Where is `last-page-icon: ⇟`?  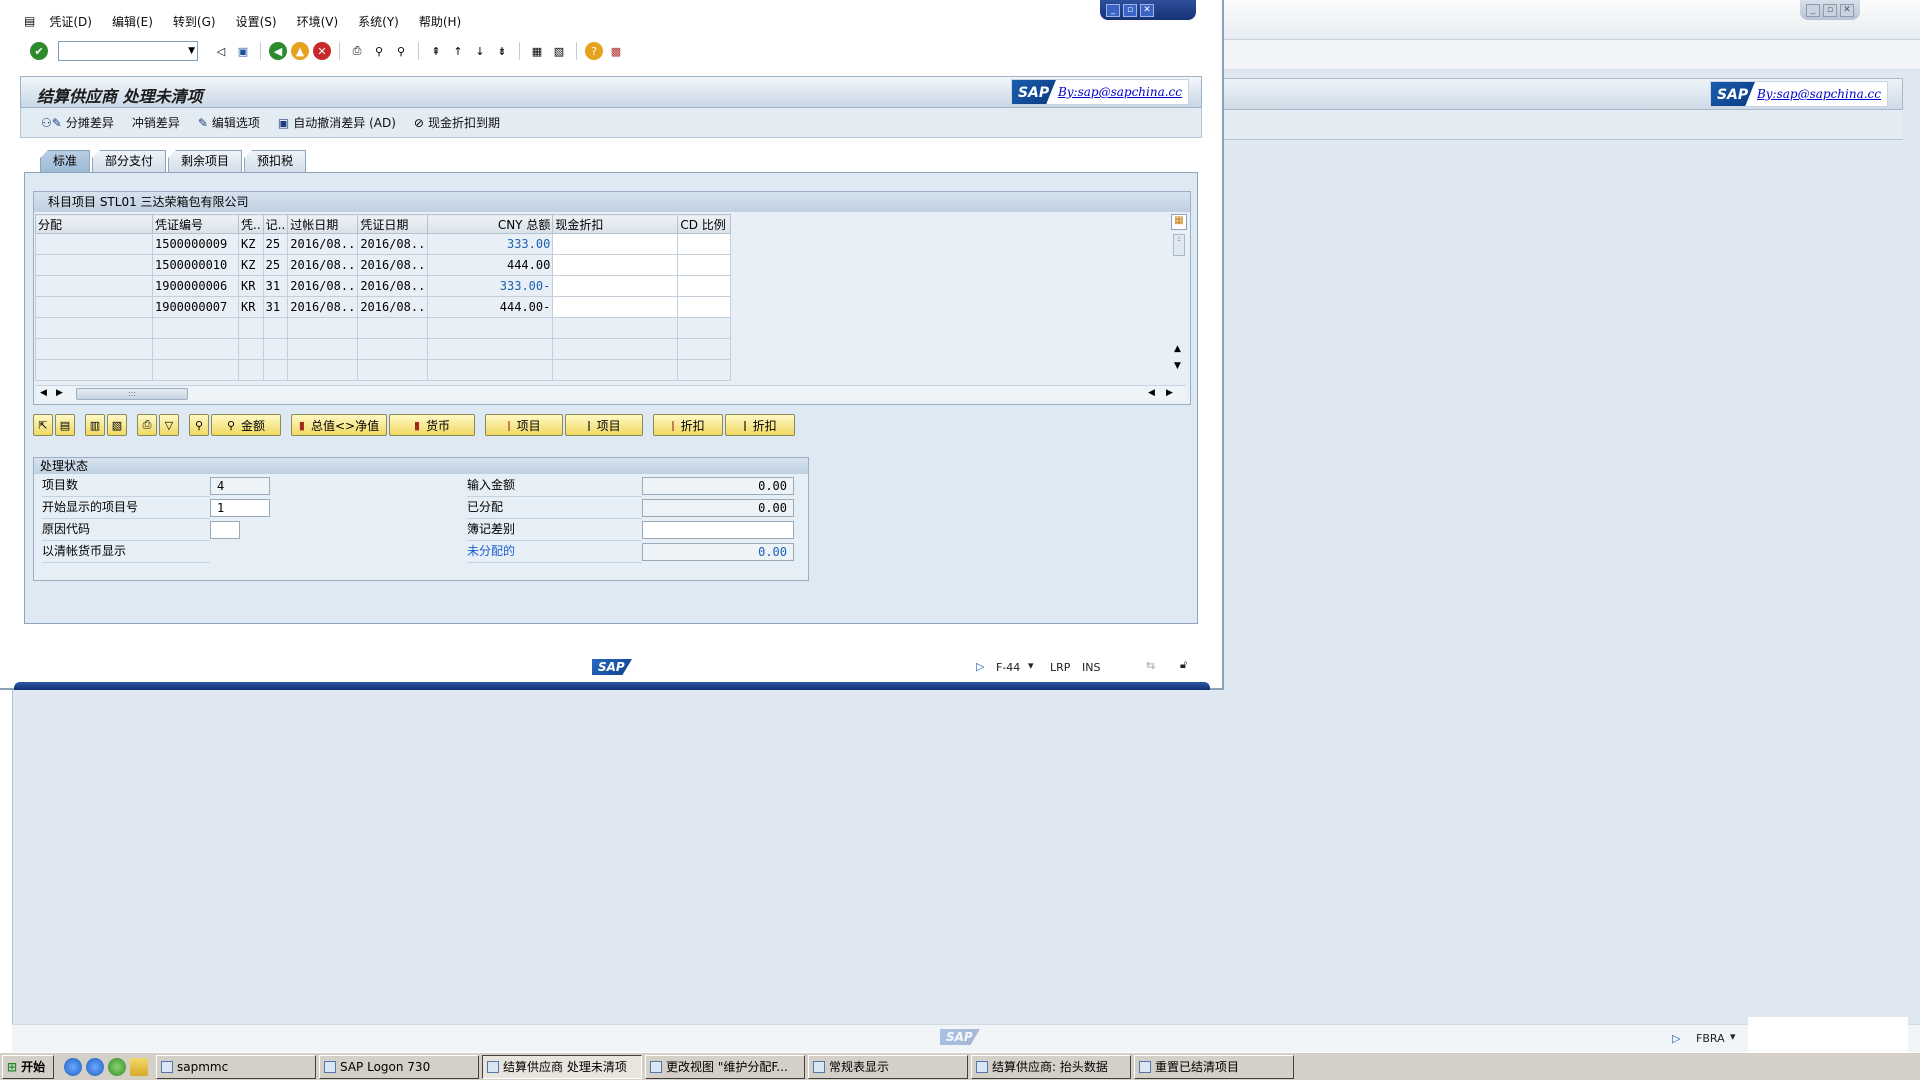 last-page-icon: ⇟ is located at coordinates (502, 51).